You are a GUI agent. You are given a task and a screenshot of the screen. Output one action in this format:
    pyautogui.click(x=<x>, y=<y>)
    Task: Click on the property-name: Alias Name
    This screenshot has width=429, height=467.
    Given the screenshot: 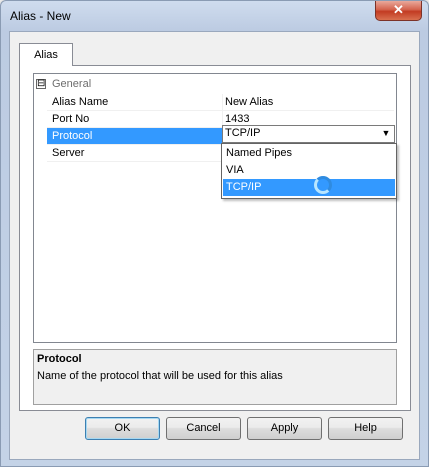 What is the action you would take?
    pyautogui.click(x=80, y=102)
    